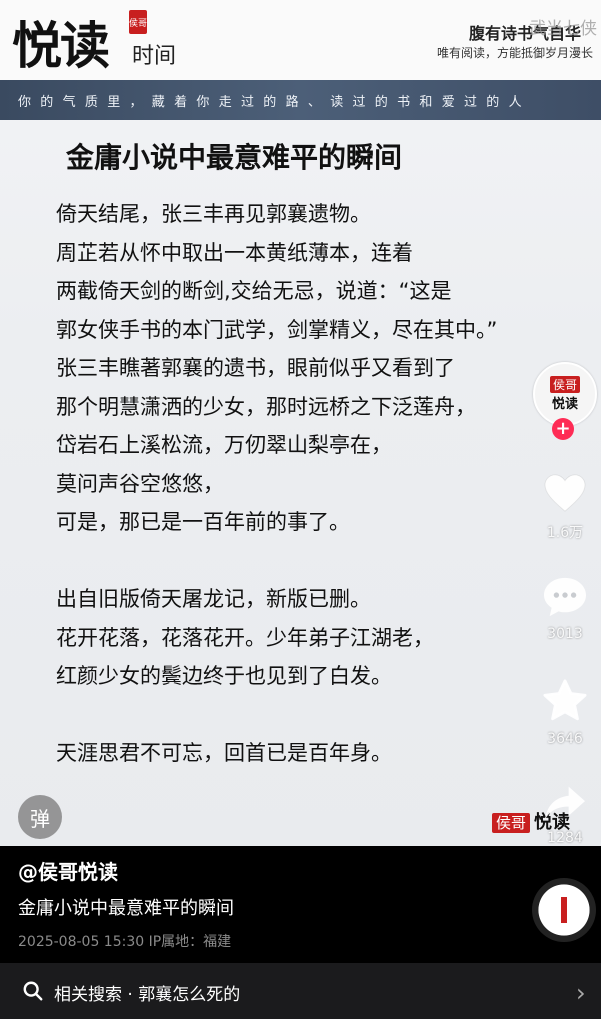 The width and height of the screenshot is (601, 1019). What do you see at coordinates (147, 992) in the screenshot?
I see `related-search-text: 相关搜索 · 郭襄怎么死的` at bounding box center [147, 992].